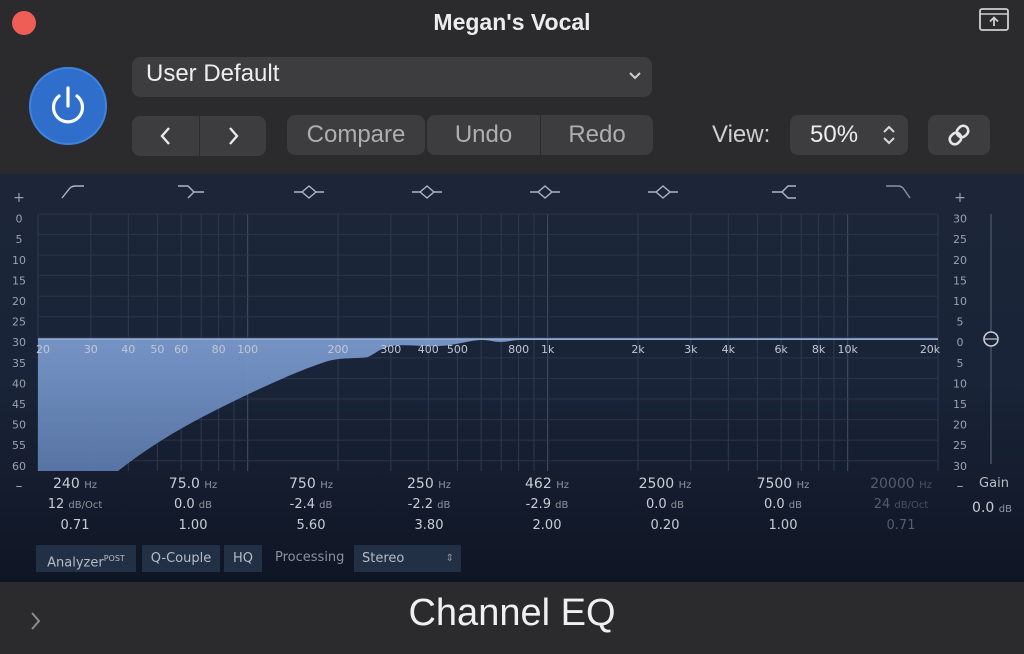 The height and width of the screenshot is (654, 1024). I want to click on band-8-params: 20000 Hz 24 dB/Oct 0.71, so click(901, 504).